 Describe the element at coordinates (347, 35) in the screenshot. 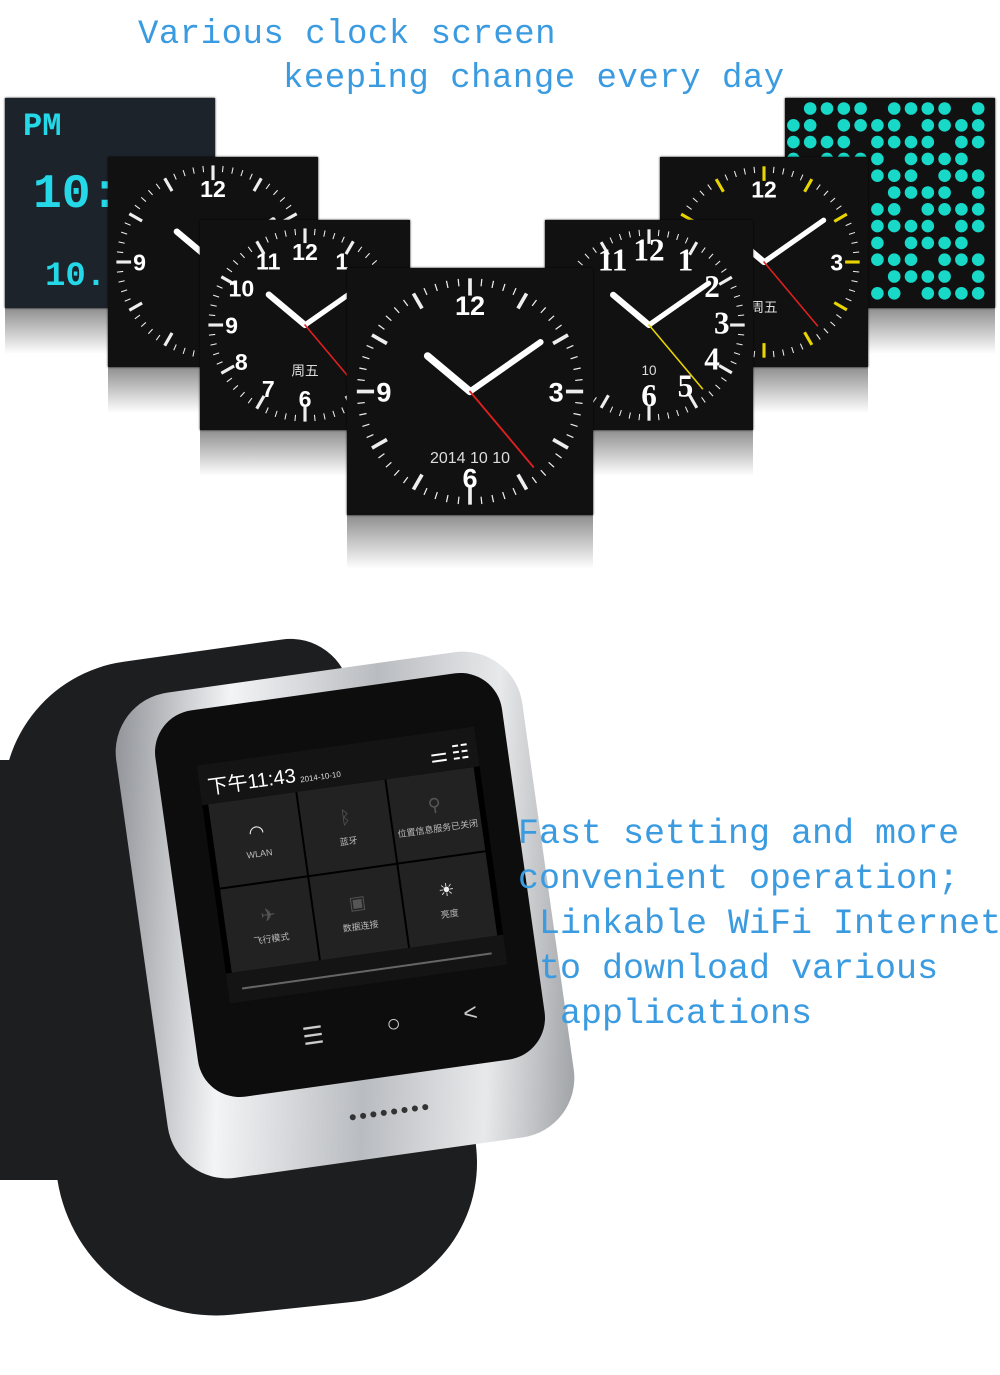

I see `headline-line-1: Various clock screen` at that location.